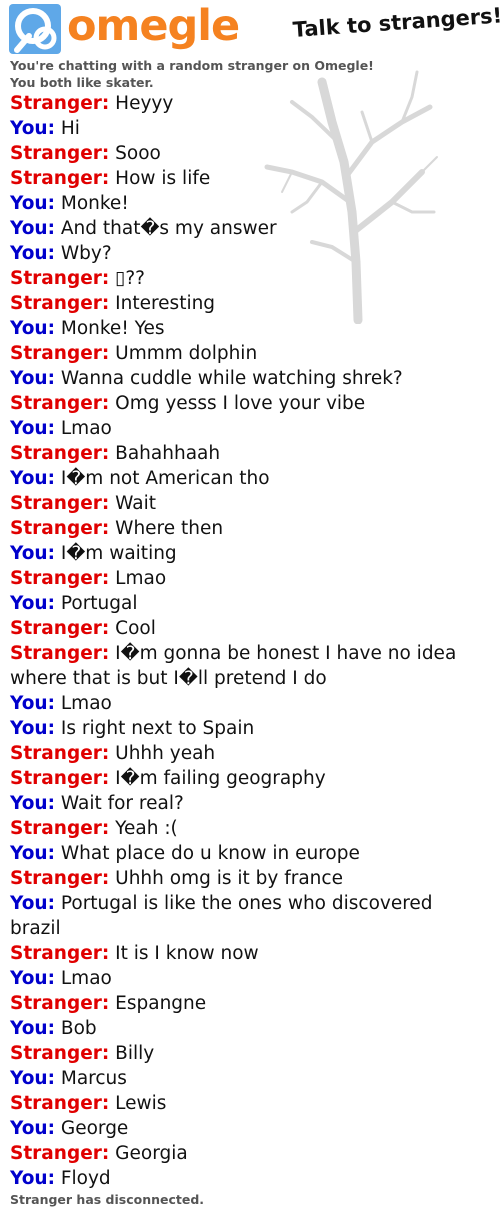  Describe the element at coordinates (247, 728) in the screenshot. I see `chat-message: You: Is right next to Spain` at that location.